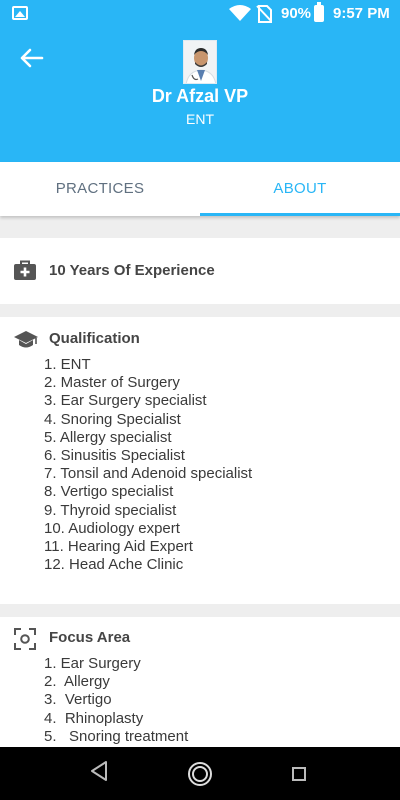 Image resolution: width=400 pixels, height=800 pixels. Describe the element at coordinates (132, 270) in the screenshot. I see `experience-text: 10 Years Of Experience` at that location.